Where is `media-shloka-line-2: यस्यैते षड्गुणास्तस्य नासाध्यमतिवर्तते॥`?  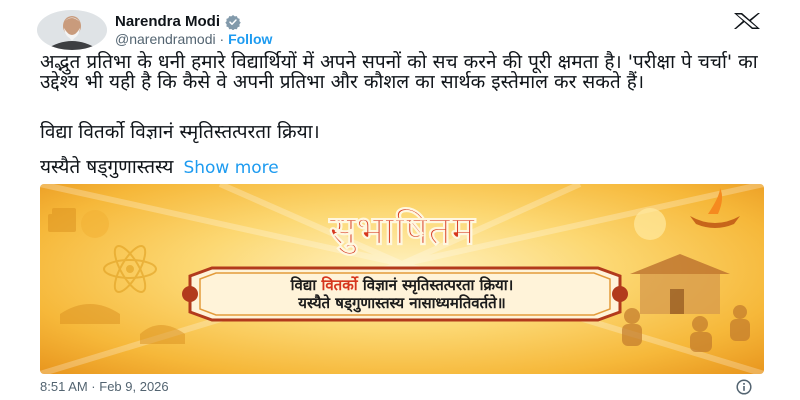
media-shloka-line-2: यस्यैते षड्गुणास्तस्य नासाध्यमतिवर्तते॥ is located at coordinates (401, 303).